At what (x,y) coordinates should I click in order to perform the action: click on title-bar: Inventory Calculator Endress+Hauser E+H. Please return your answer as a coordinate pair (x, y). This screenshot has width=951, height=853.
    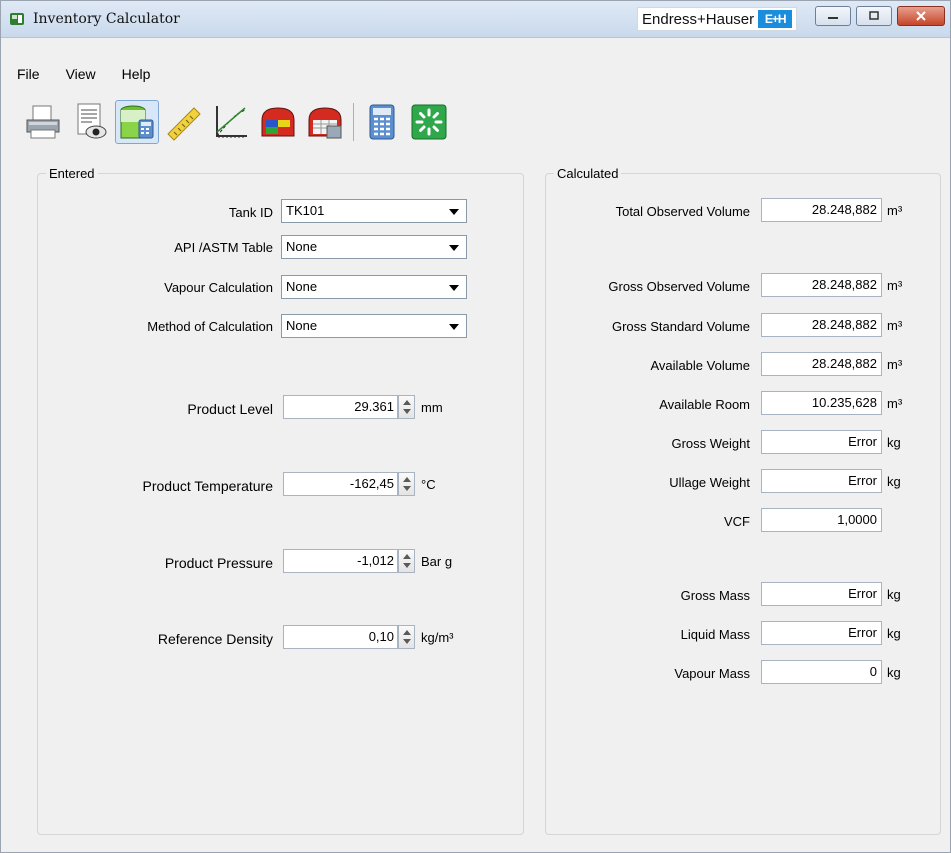
    Looking at the image, I should click on (475, 19).